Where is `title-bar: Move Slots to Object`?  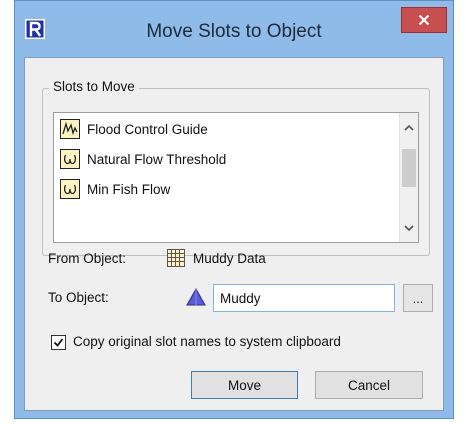
title-bar: Move Slots to Object is located at coordinates (234, 29).